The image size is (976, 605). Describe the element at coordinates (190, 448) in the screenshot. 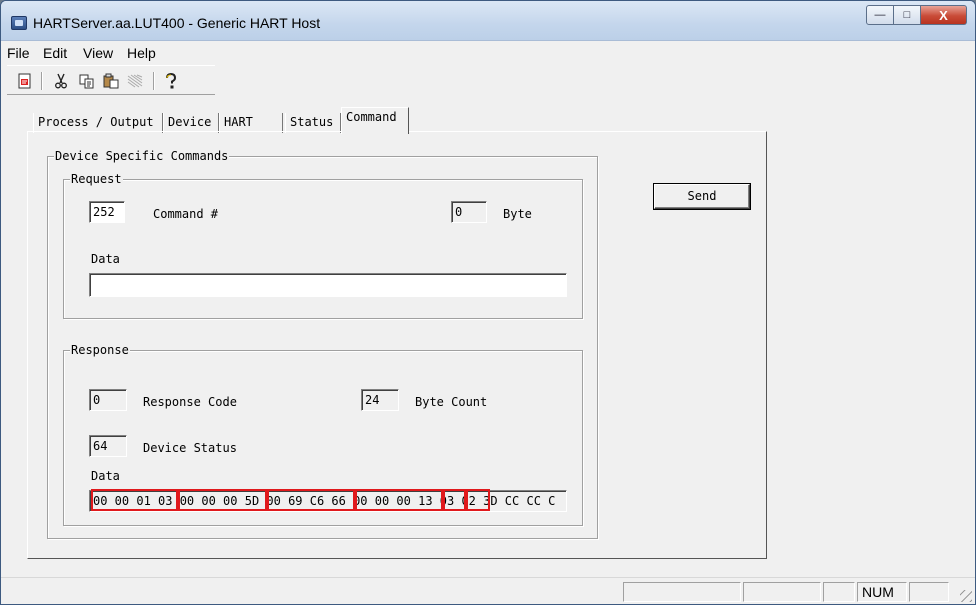

I see `device-status-label: Device Status` at that location.